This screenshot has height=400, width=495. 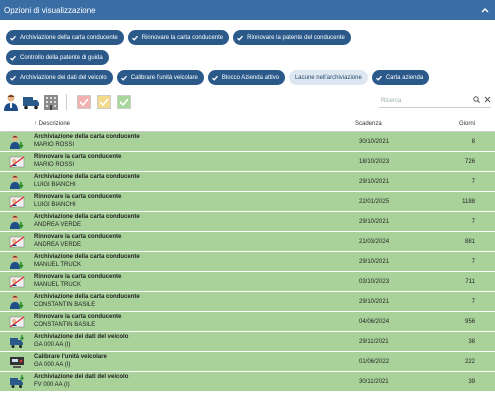 I want to click on search-input: Ricerca, so click(x=426, y=101).